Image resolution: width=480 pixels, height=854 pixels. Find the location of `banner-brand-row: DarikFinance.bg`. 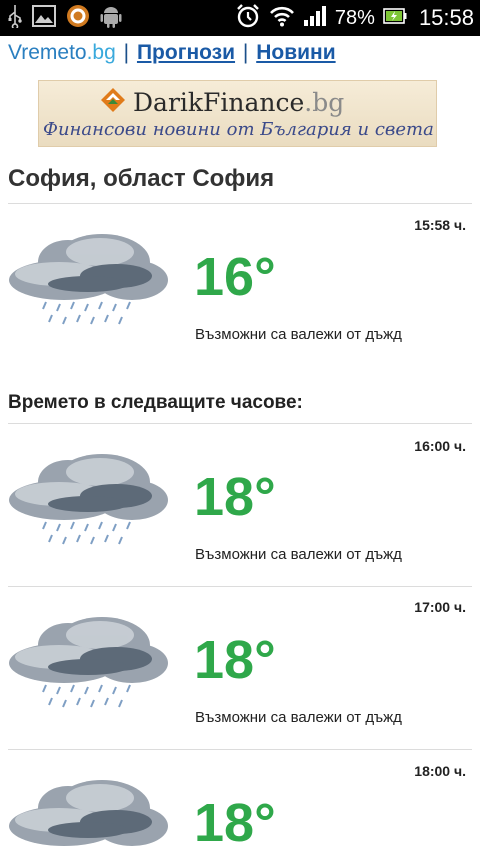

banner-brand-row: DarikFinance.bg is located at coordinates (221, 102).